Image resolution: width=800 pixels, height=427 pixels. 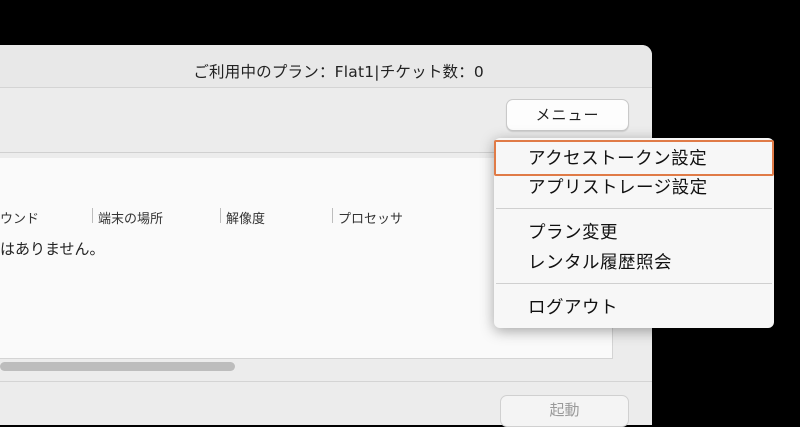 I want to click on launch-button: 起動, so click(x=564, y=411).